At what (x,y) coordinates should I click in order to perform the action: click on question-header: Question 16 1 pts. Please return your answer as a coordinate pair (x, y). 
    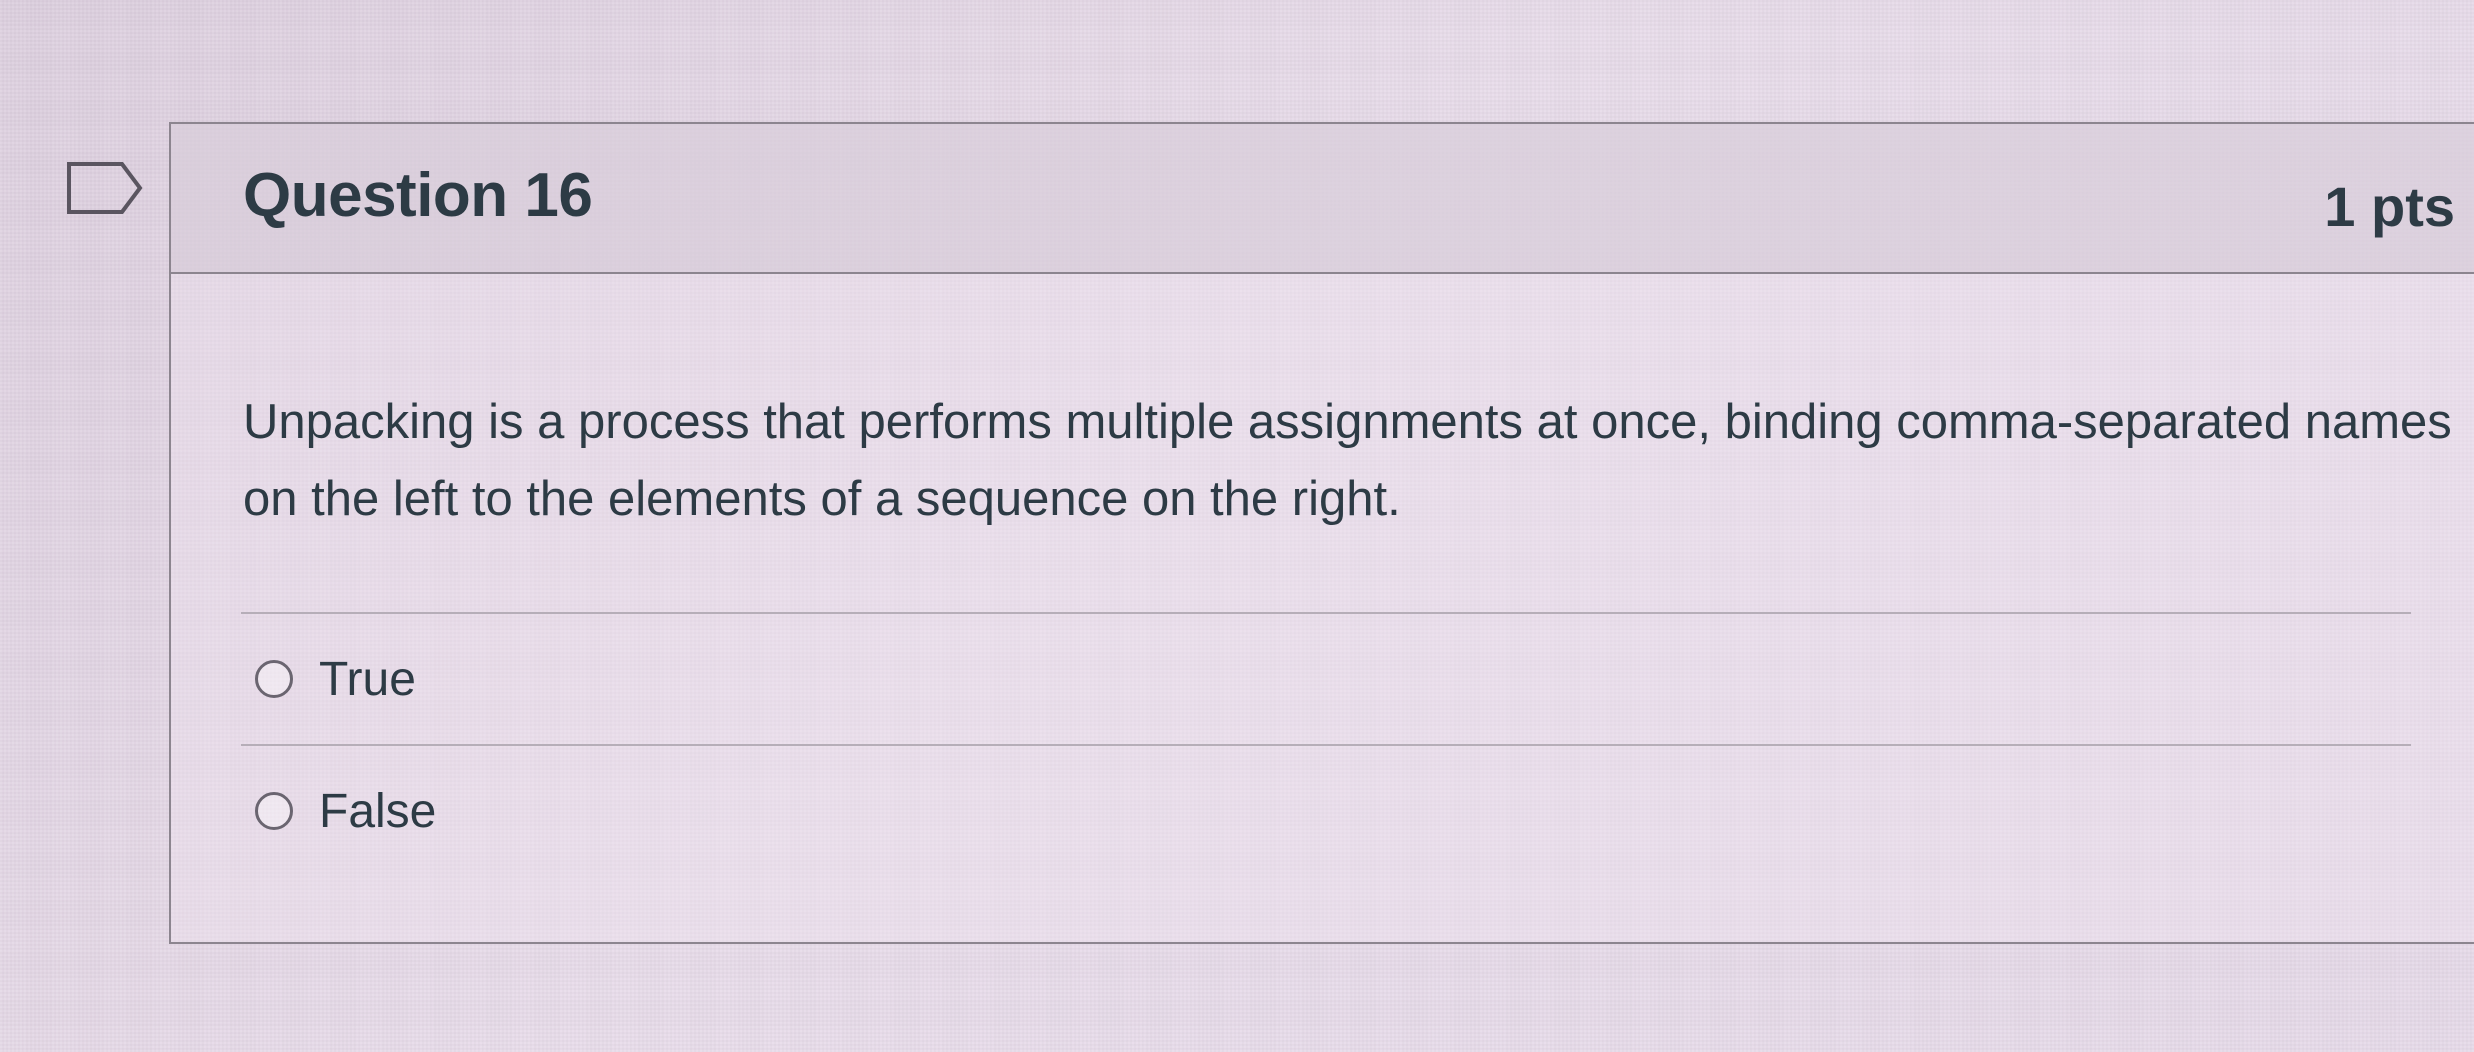
    Looking at the image, I should click on (1322, 199).